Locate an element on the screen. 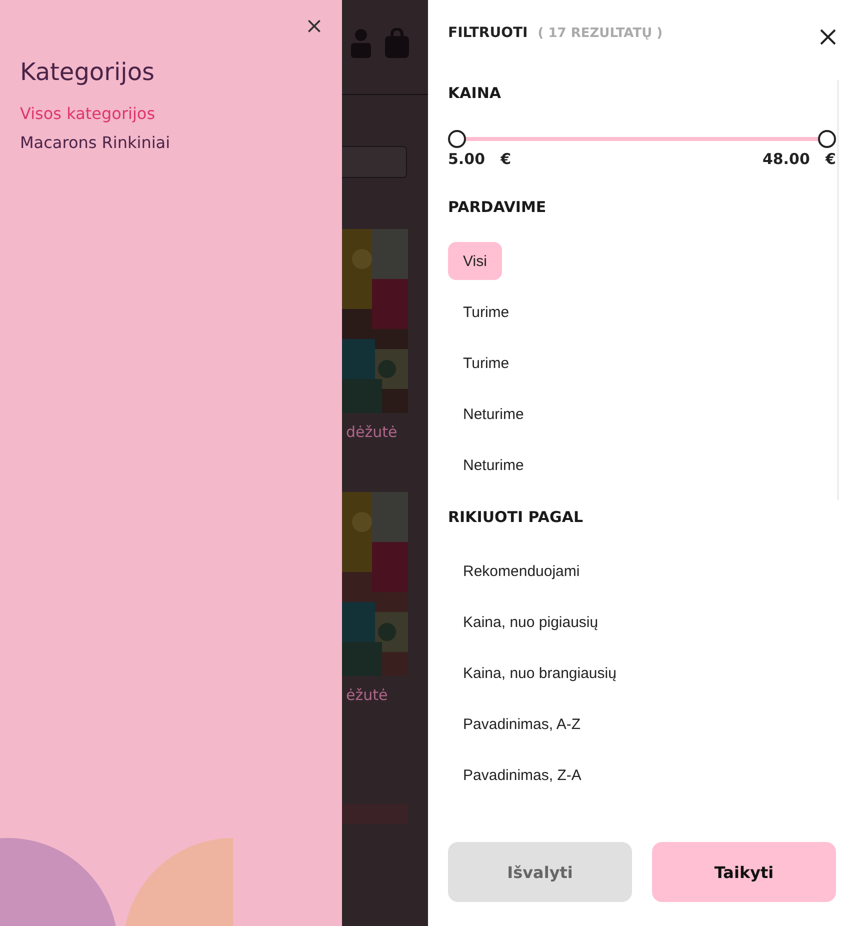  sort-option: Pavadinimas, A-Z is located at coordinates (522, 724).